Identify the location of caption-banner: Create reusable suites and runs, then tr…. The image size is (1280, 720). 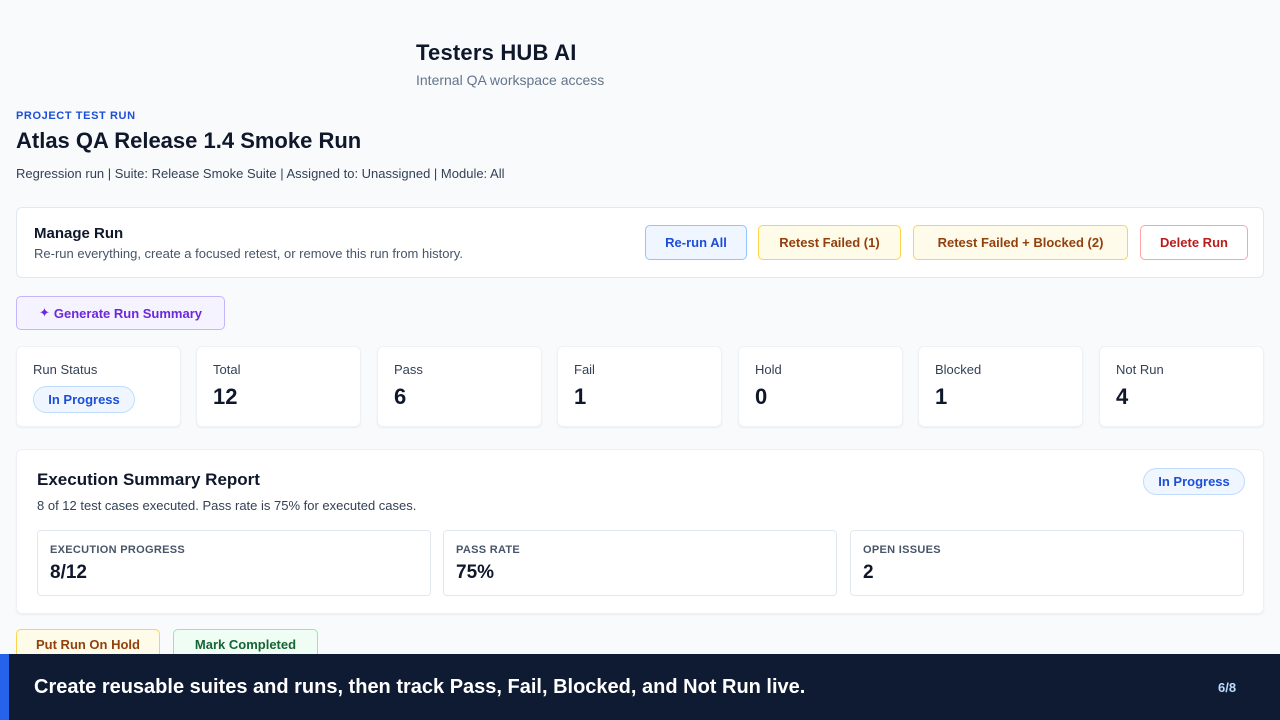
(640, 687).